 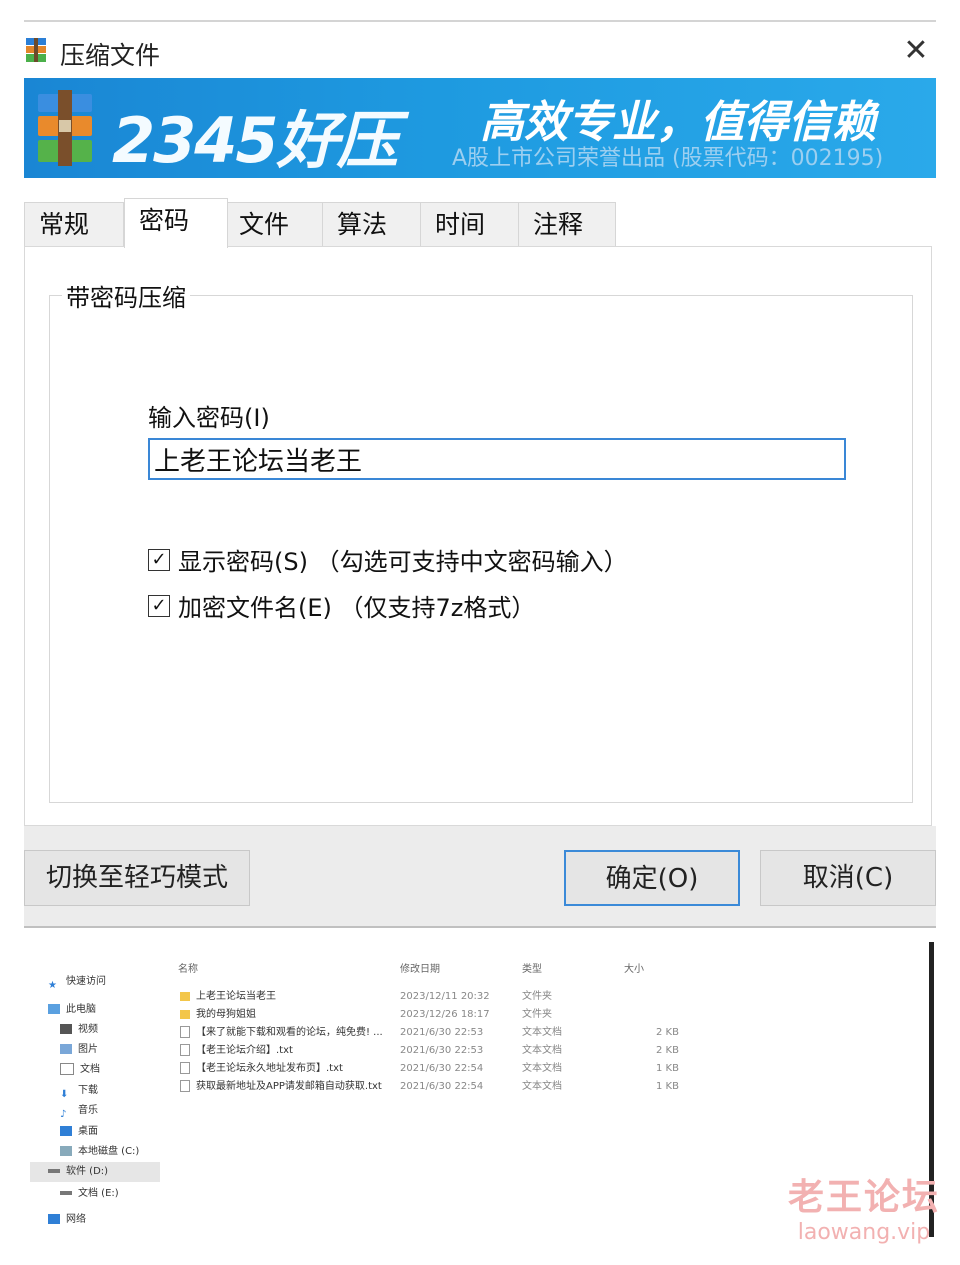 What do you see at coordinates (434, 1015) in the screenshot?
I see `file-row: 我的母狗姐姐 2023/12/26 18:17 文件夹` at bounding box center [434, 1015].